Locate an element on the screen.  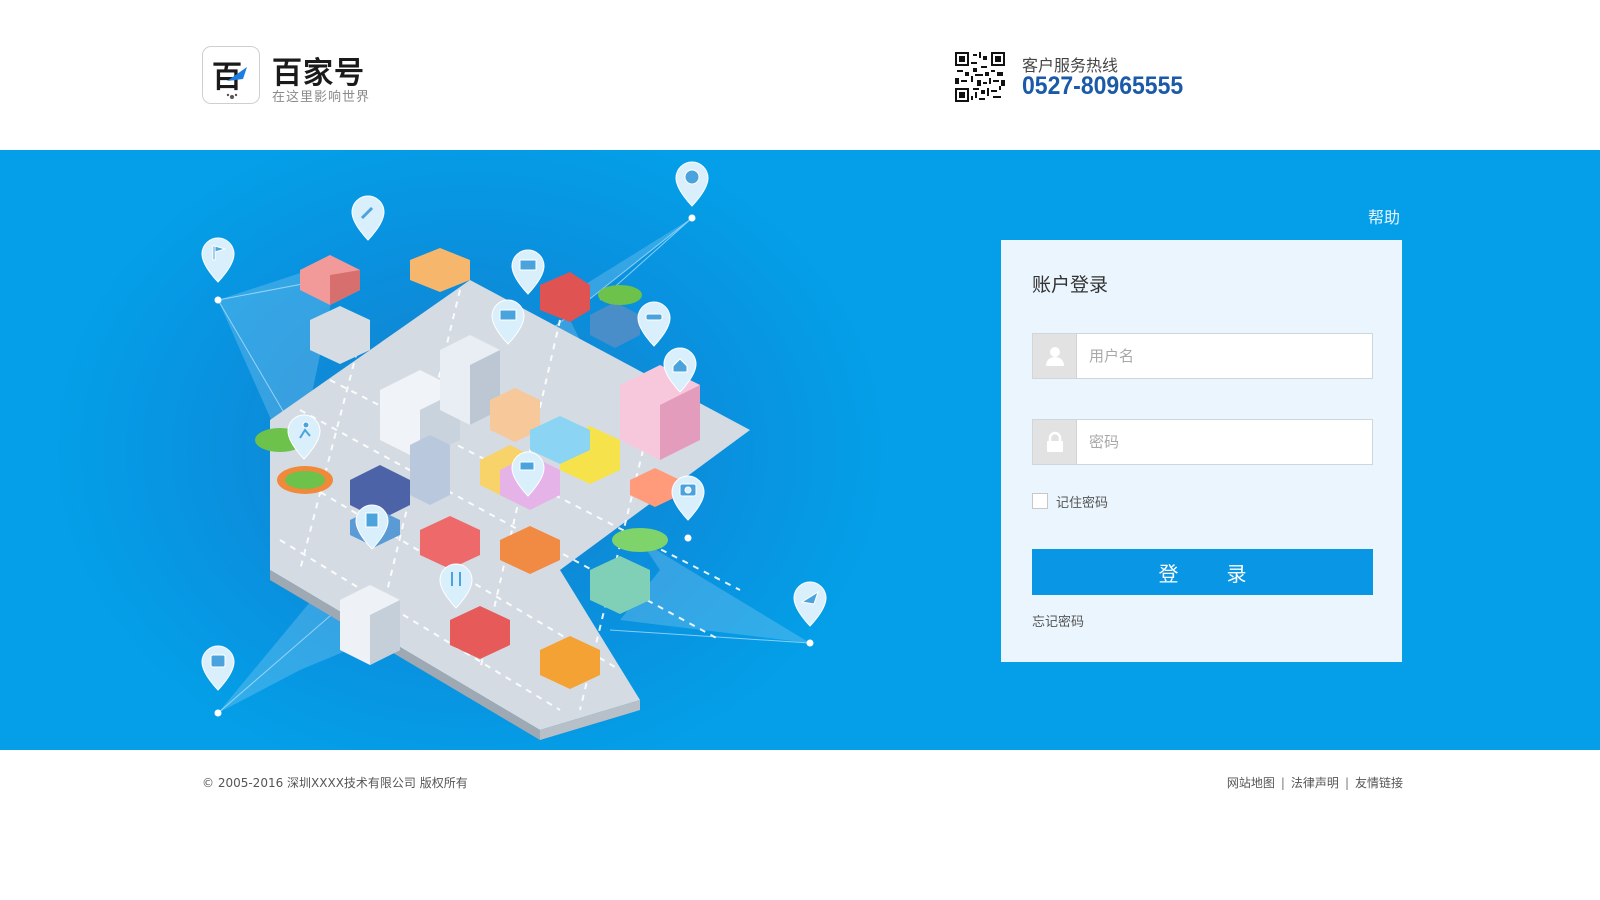
user-icon is located at coordinates (1055, 356).